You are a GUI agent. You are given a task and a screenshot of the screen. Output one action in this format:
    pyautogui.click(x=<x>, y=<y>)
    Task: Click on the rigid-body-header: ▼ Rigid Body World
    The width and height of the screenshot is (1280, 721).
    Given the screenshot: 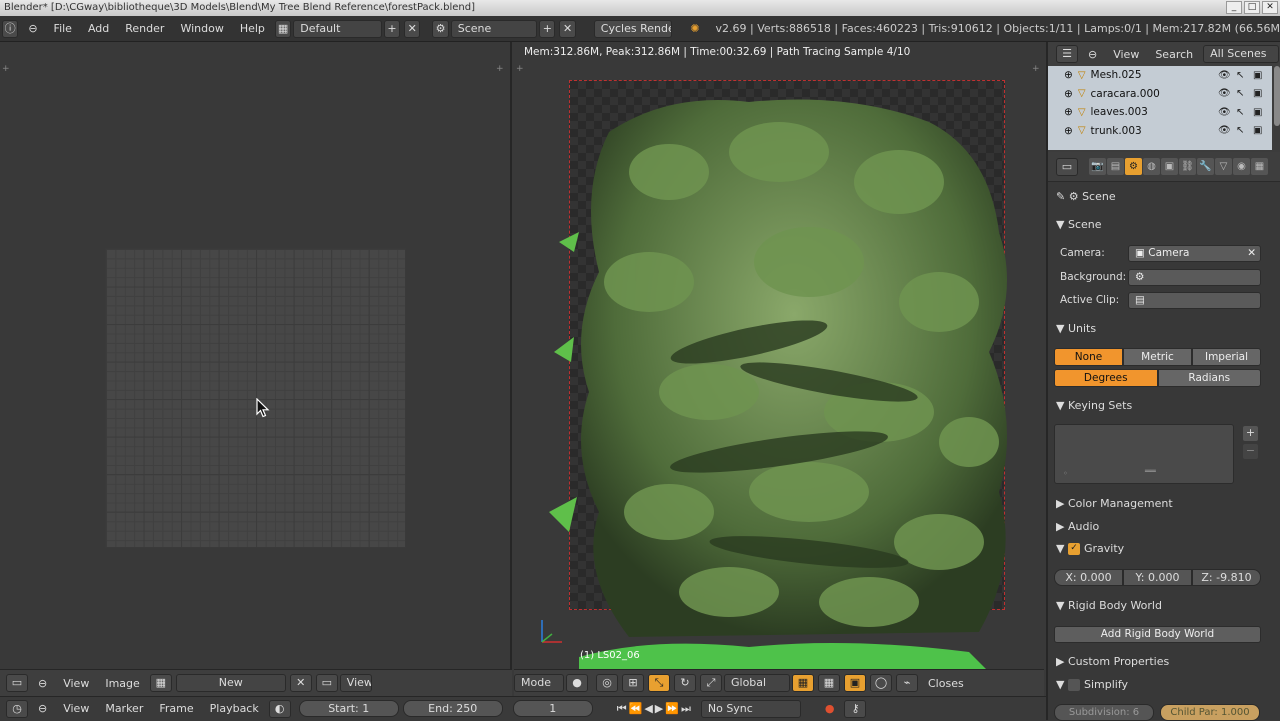 What is the action you would take?
    pyautogui.click(x=1162, y=605)
    